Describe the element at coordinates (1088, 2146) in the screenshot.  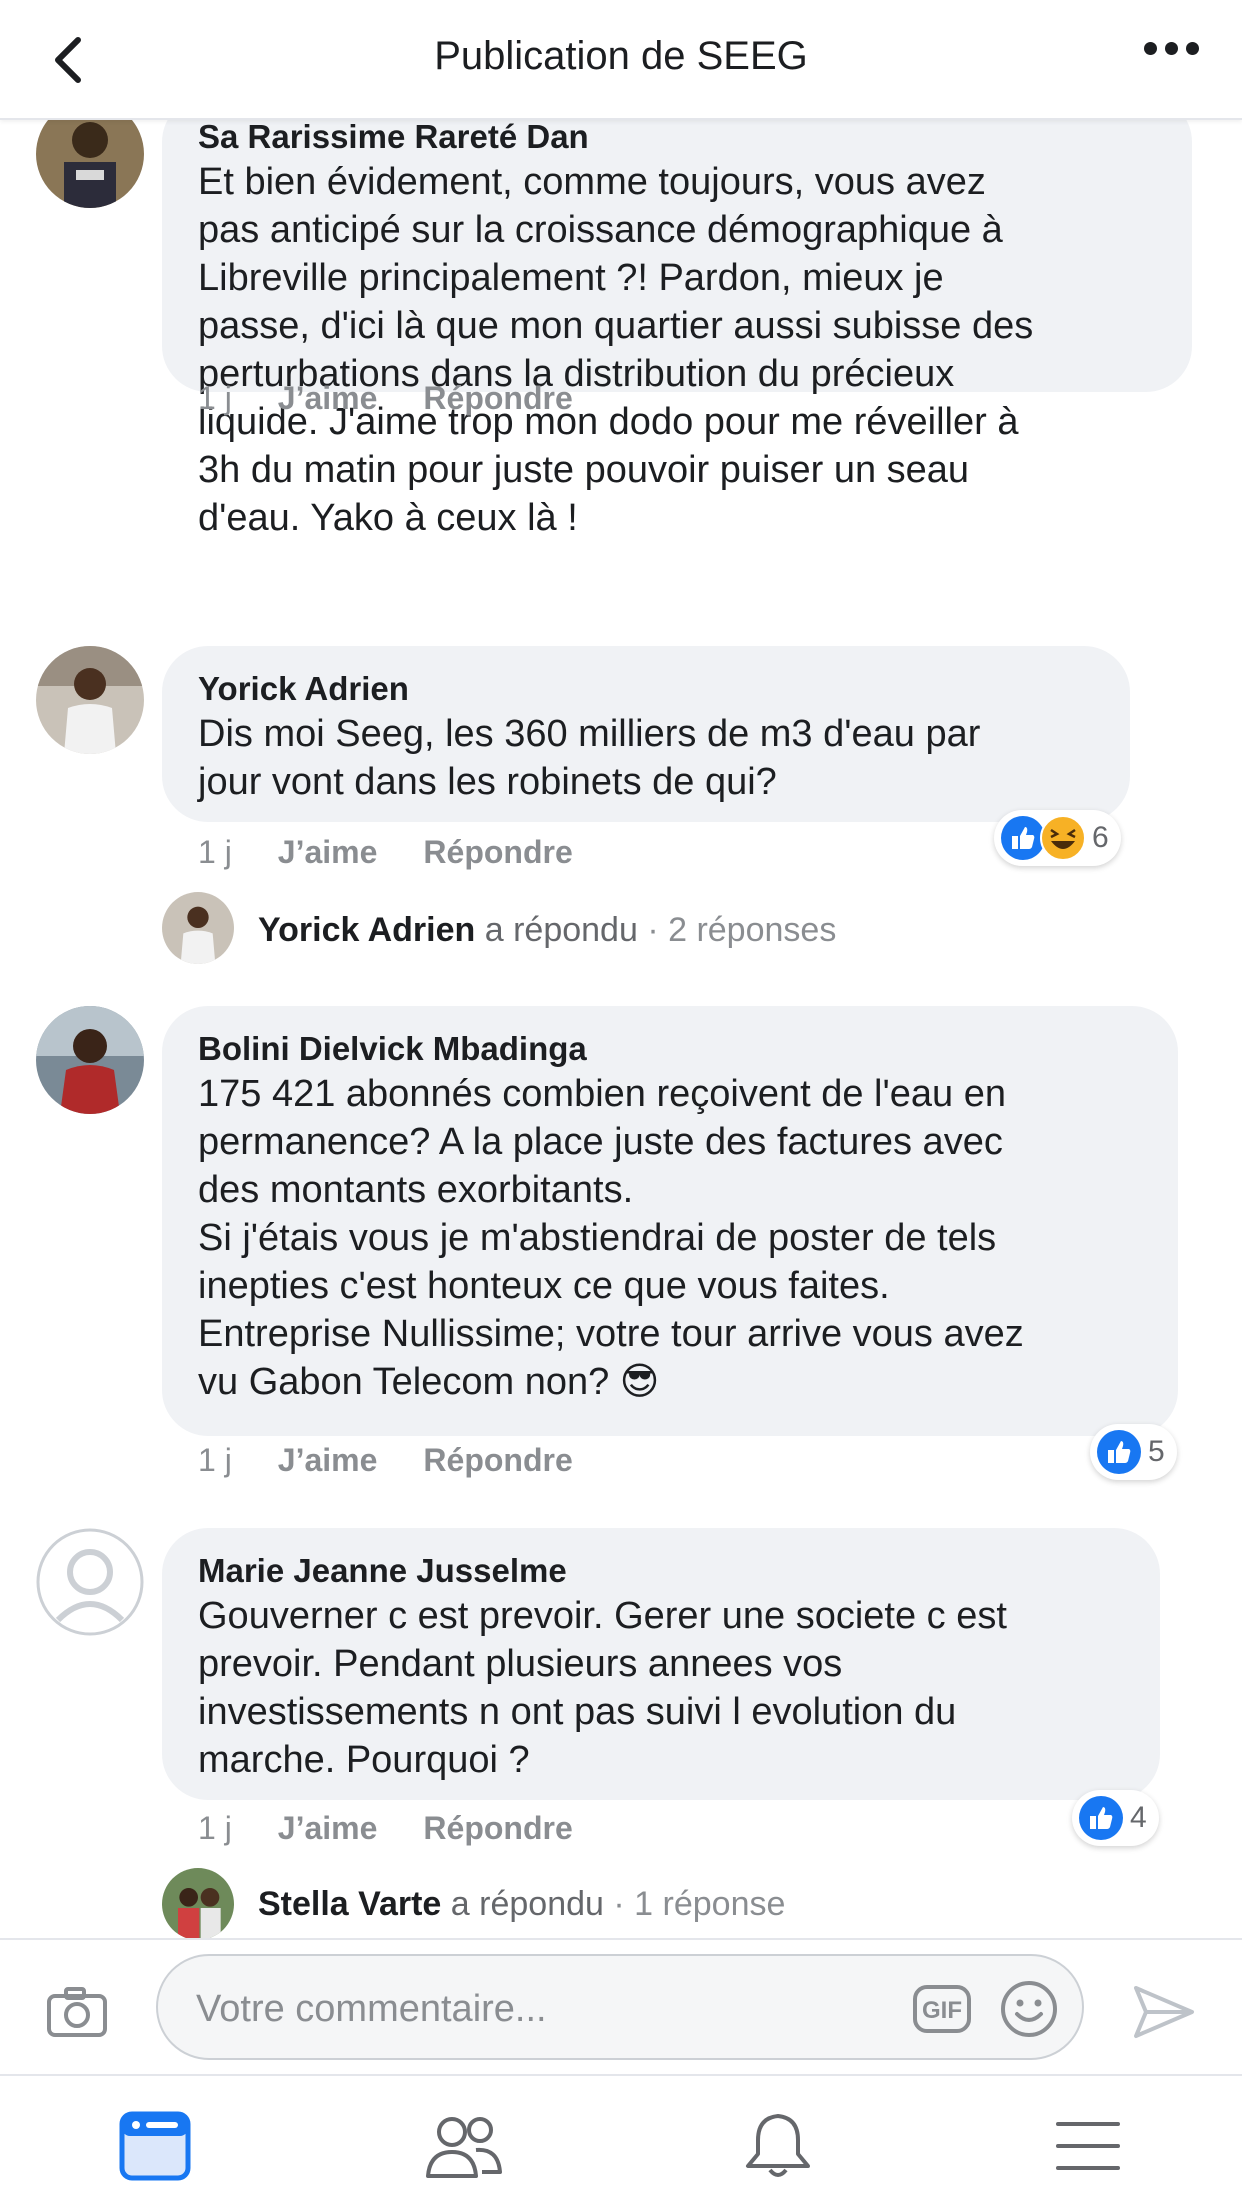
I see `menu-icon` at that location.